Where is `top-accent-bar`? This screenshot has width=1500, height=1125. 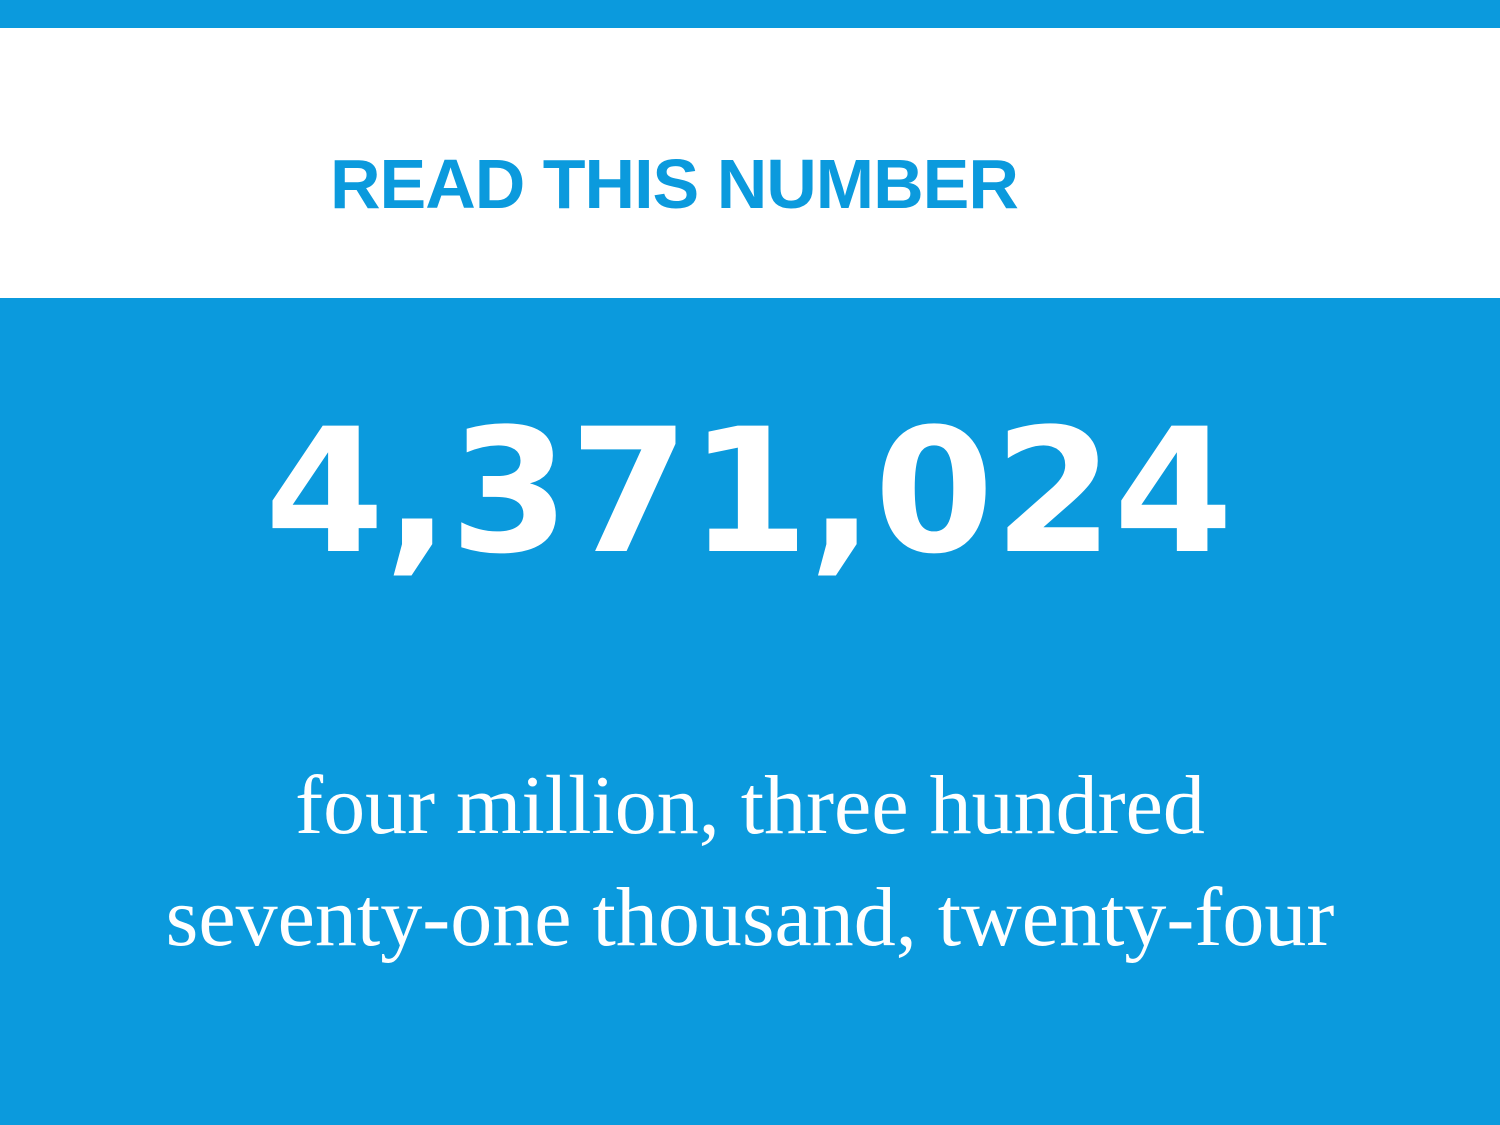
top-accent-bar is located at coordinates (750, 14).